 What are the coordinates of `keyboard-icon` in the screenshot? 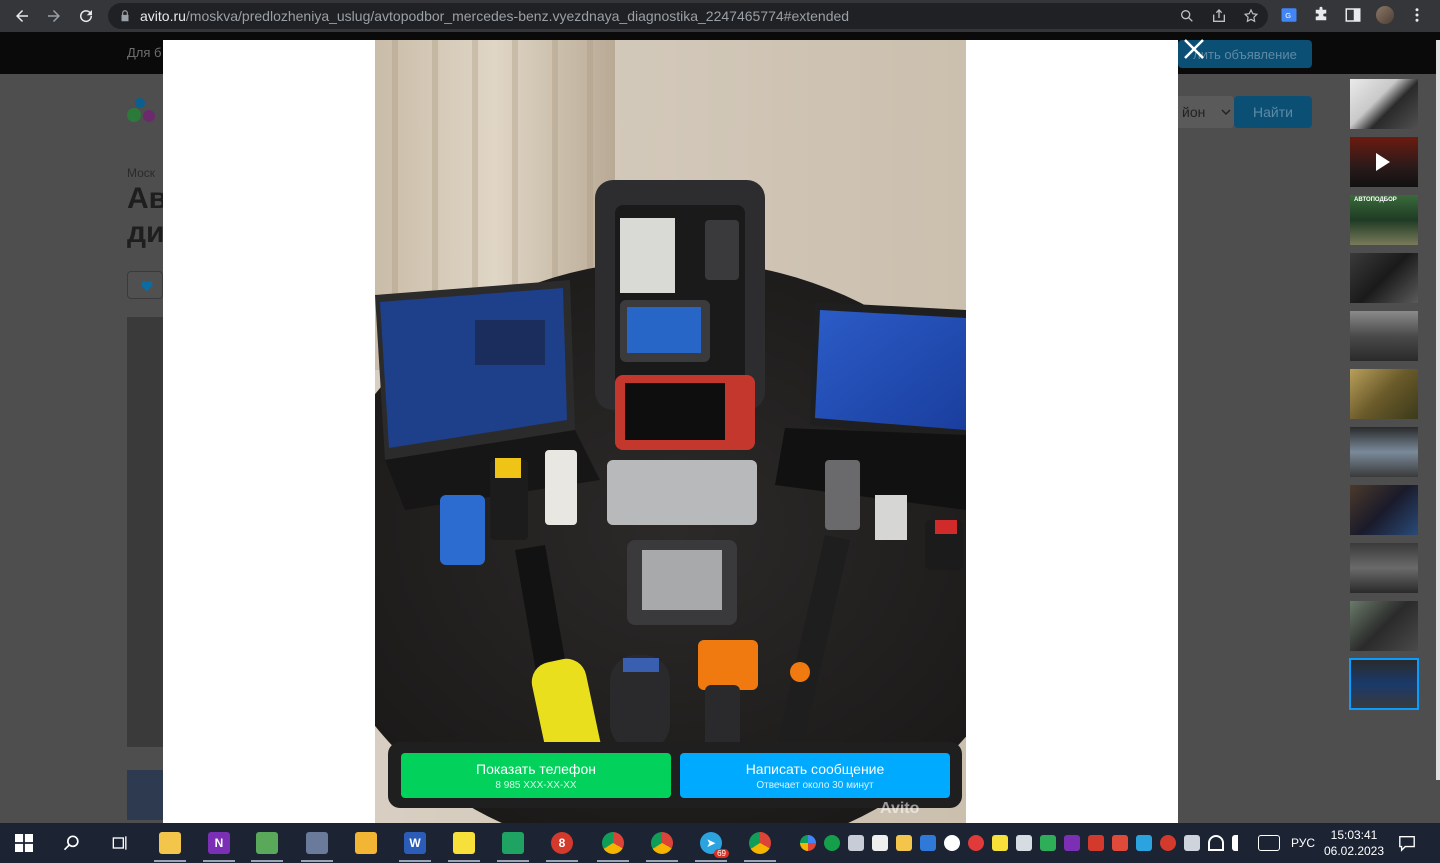 It's located at (1269, 843).